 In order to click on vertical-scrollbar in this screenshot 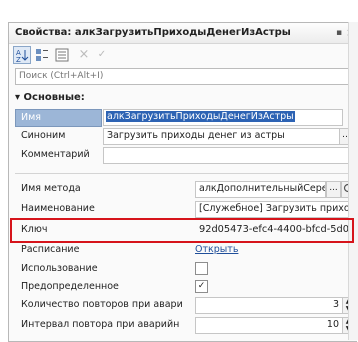, I will do `click(353, 181)`.